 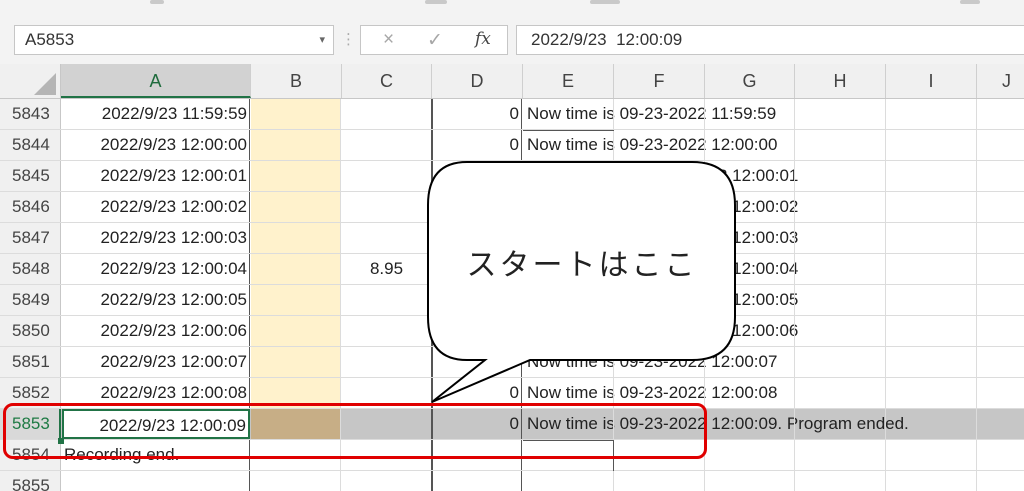 What do you see at coordinates (61, 441) in the screenshot?
I see `fill-handle` at bounding box center [61, 441].